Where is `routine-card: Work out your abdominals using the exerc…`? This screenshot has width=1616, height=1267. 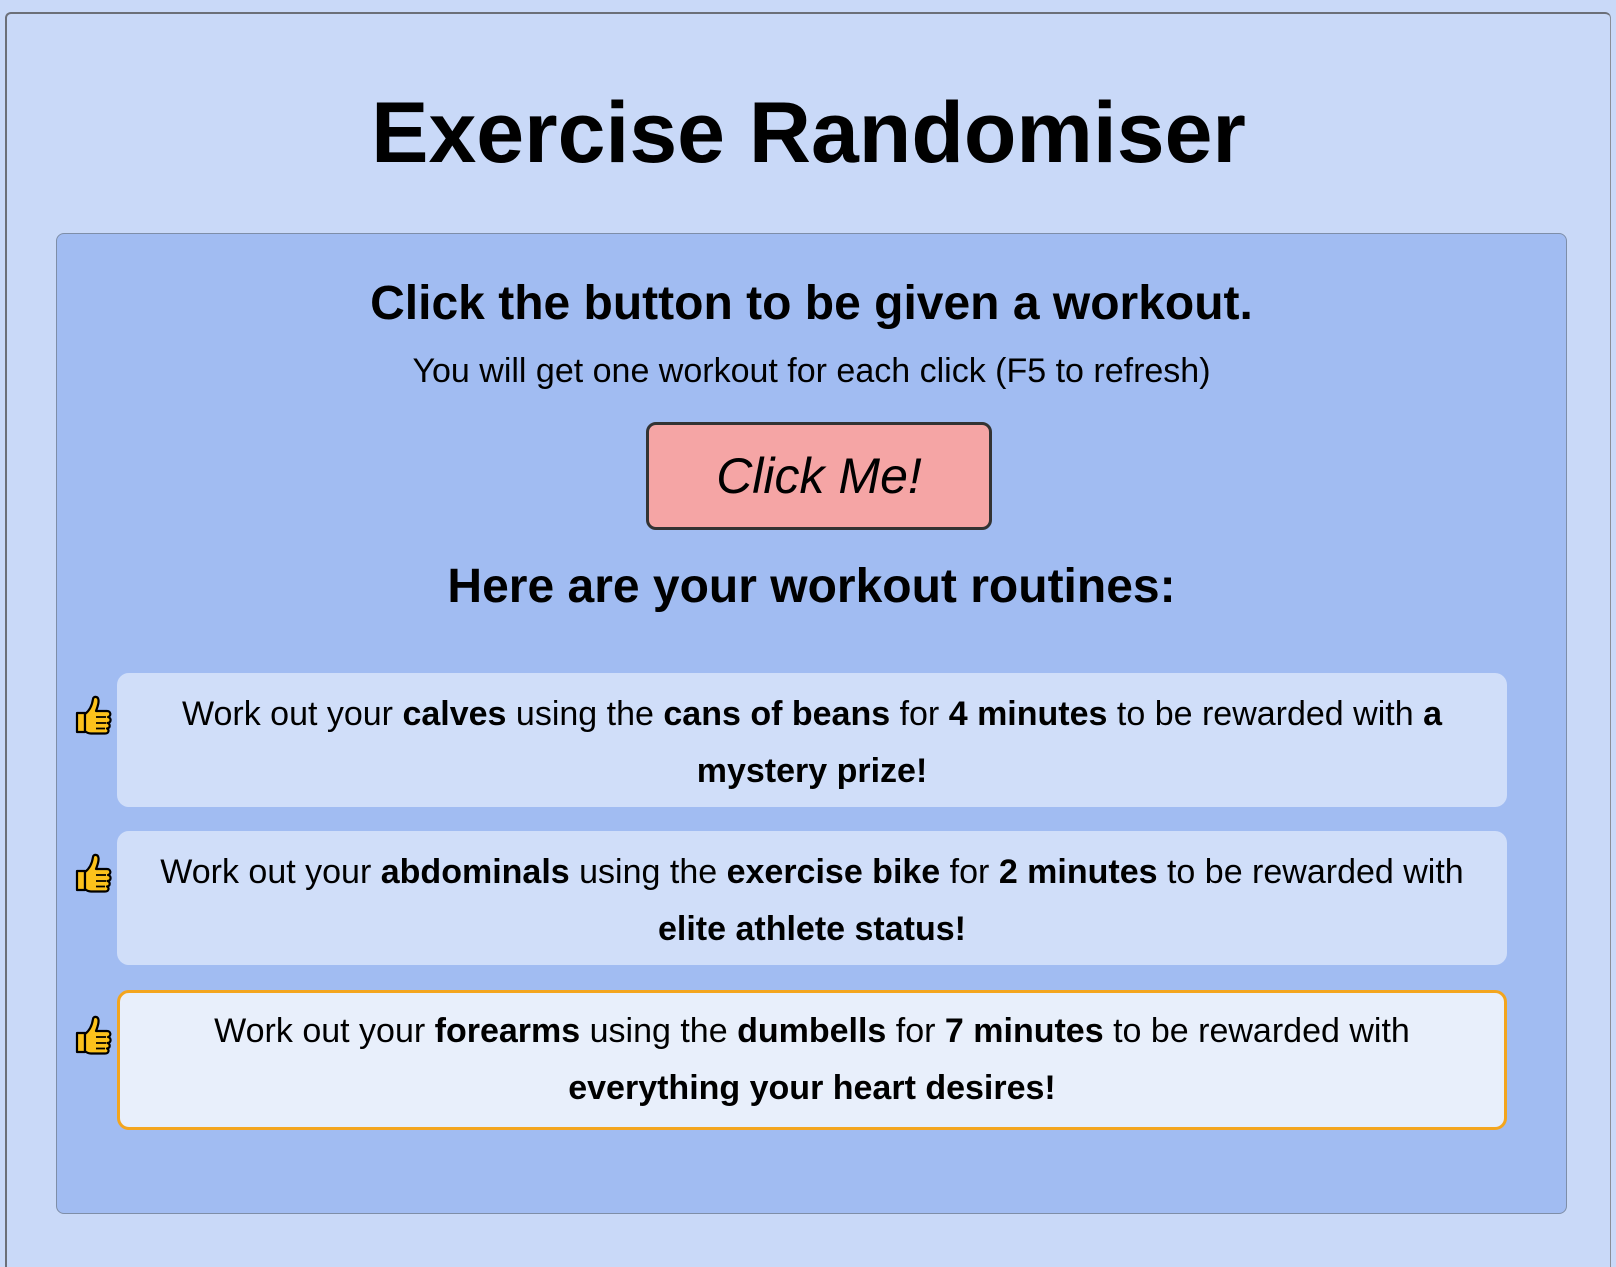 routine-card: Work out your abdominals using the exerc… is located at coordinates (812, 898).